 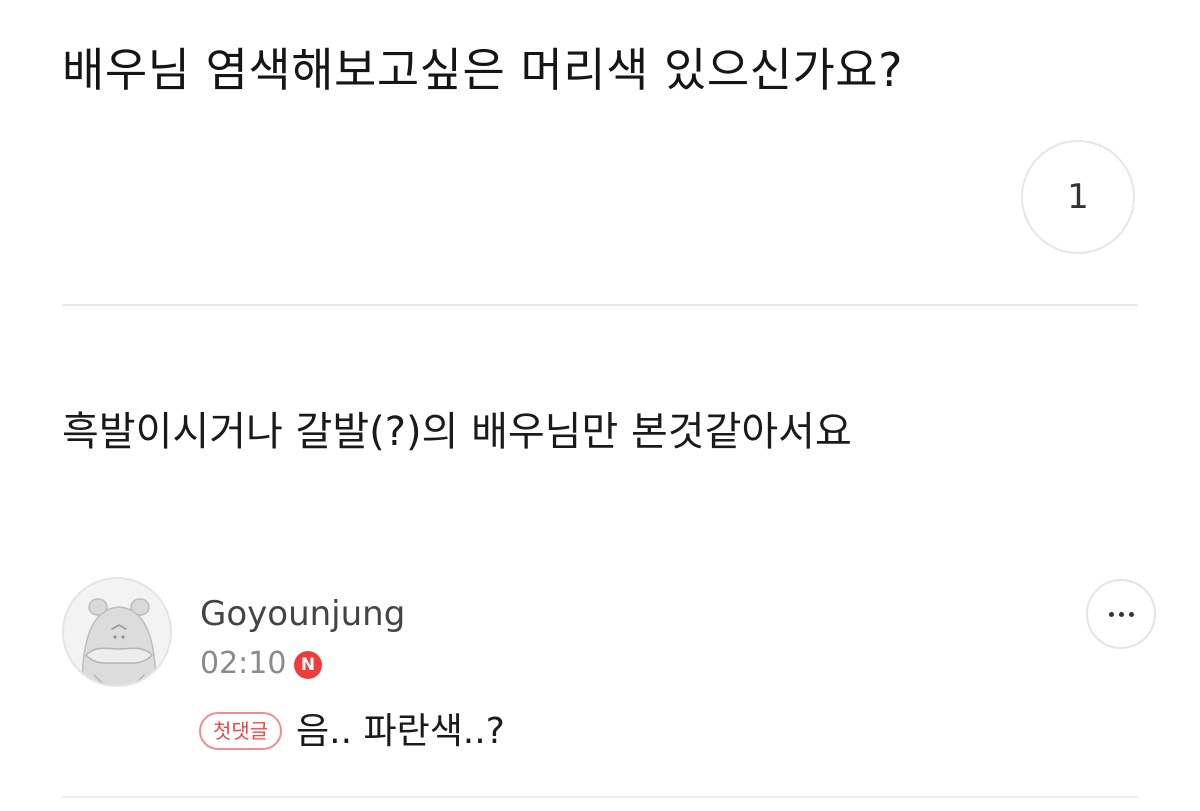 I want to click on comment-text: 음.. 파란색..?, so click(x=400, y=731).